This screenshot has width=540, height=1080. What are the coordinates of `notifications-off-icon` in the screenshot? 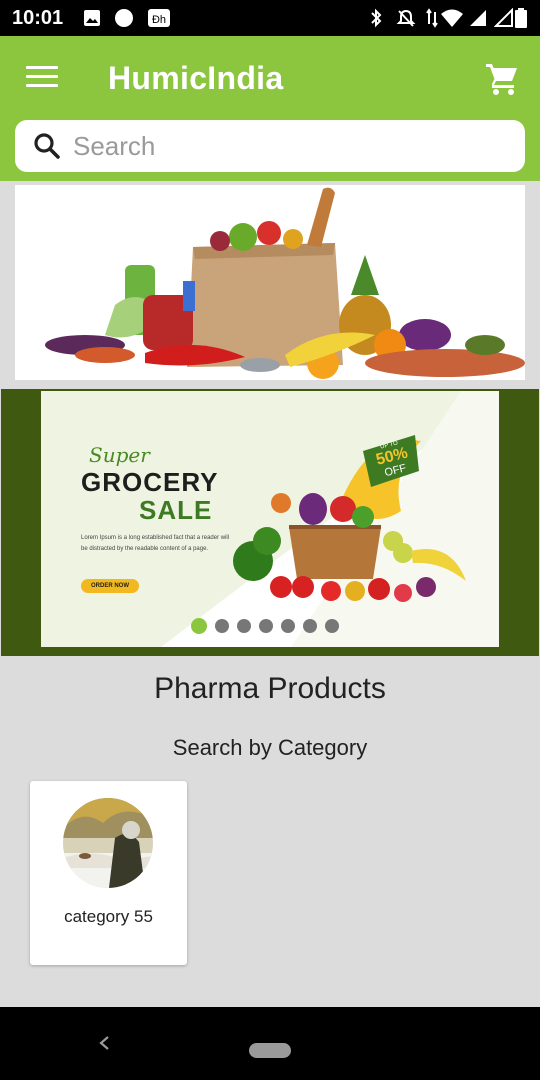 It's located at (406, 18).